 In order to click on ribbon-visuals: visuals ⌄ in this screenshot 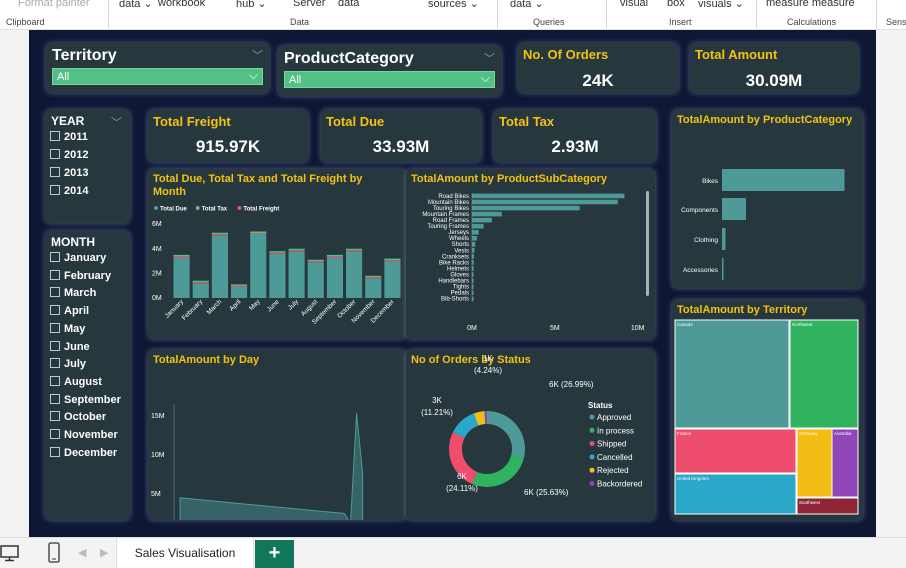, I will do `click(721, 5)`.